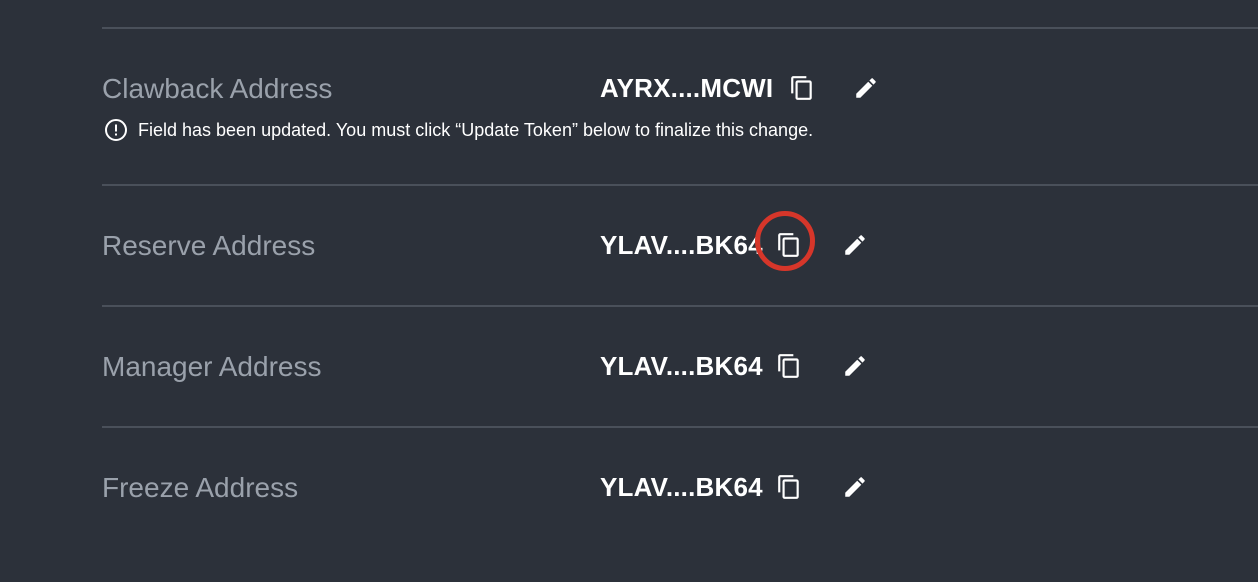 The image size is (1258, 582). I want to click on info-alert-icon, so click(116, 130).